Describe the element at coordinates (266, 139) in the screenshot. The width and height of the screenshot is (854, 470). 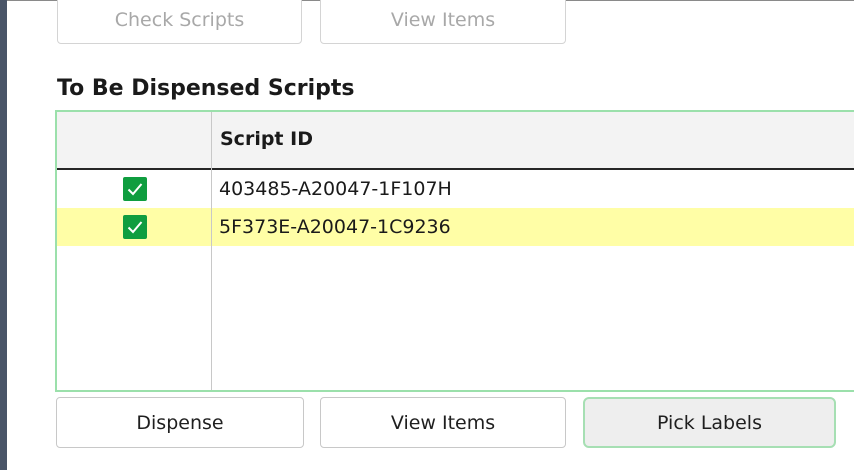
I see `column-header-script-id: Script ID` at that location.